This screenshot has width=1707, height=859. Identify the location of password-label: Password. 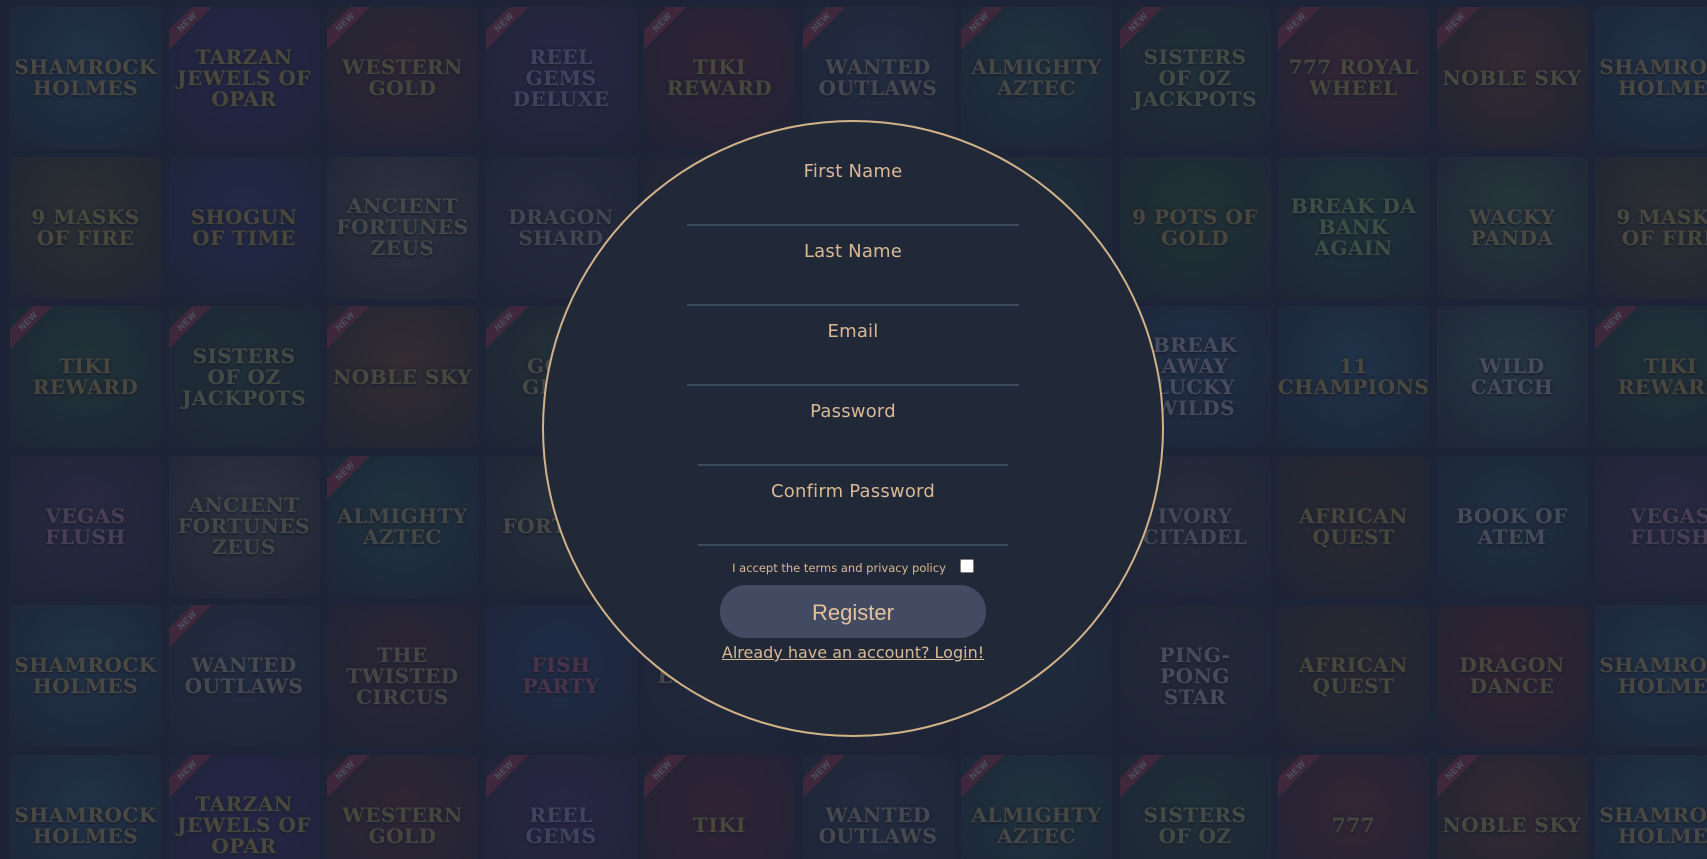
(853, 411).